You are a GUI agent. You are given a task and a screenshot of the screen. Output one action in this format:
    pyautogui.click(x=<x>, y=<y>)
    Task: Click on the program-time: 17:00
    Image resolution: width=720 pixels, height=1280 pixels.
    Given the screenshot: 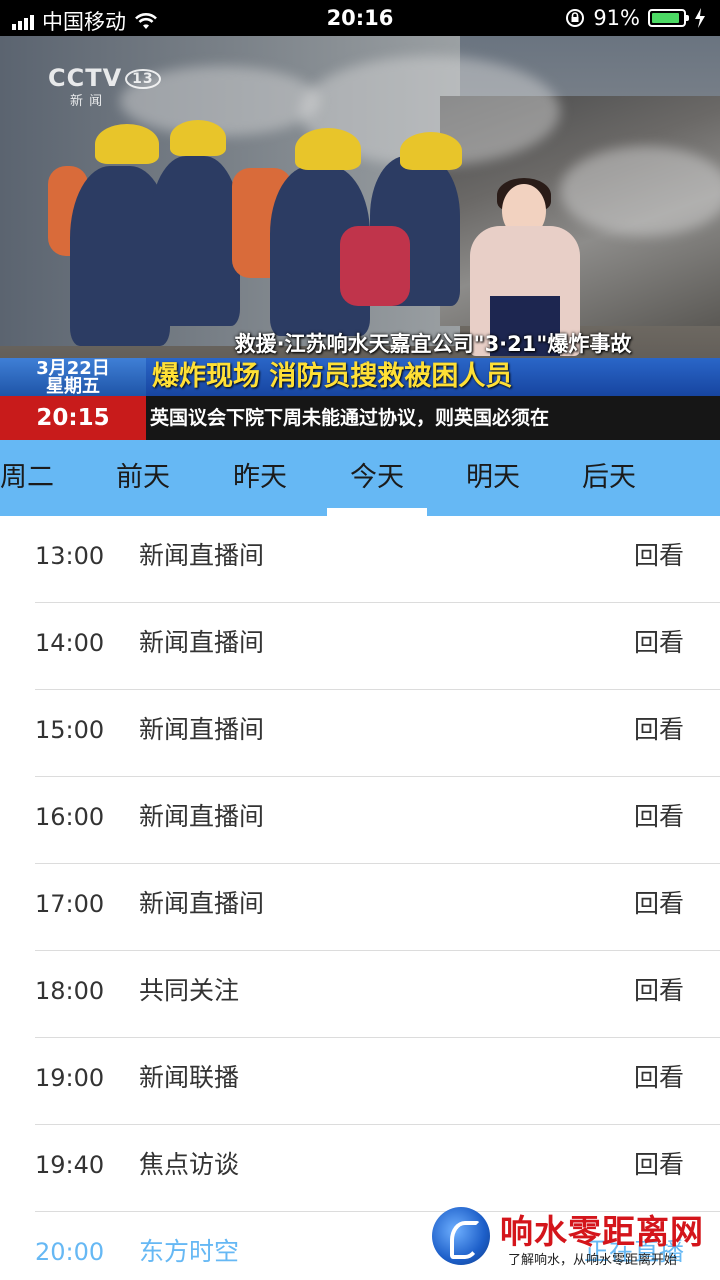 What is the action you would take?
    pyautogui.click(x=70, y=904)
    